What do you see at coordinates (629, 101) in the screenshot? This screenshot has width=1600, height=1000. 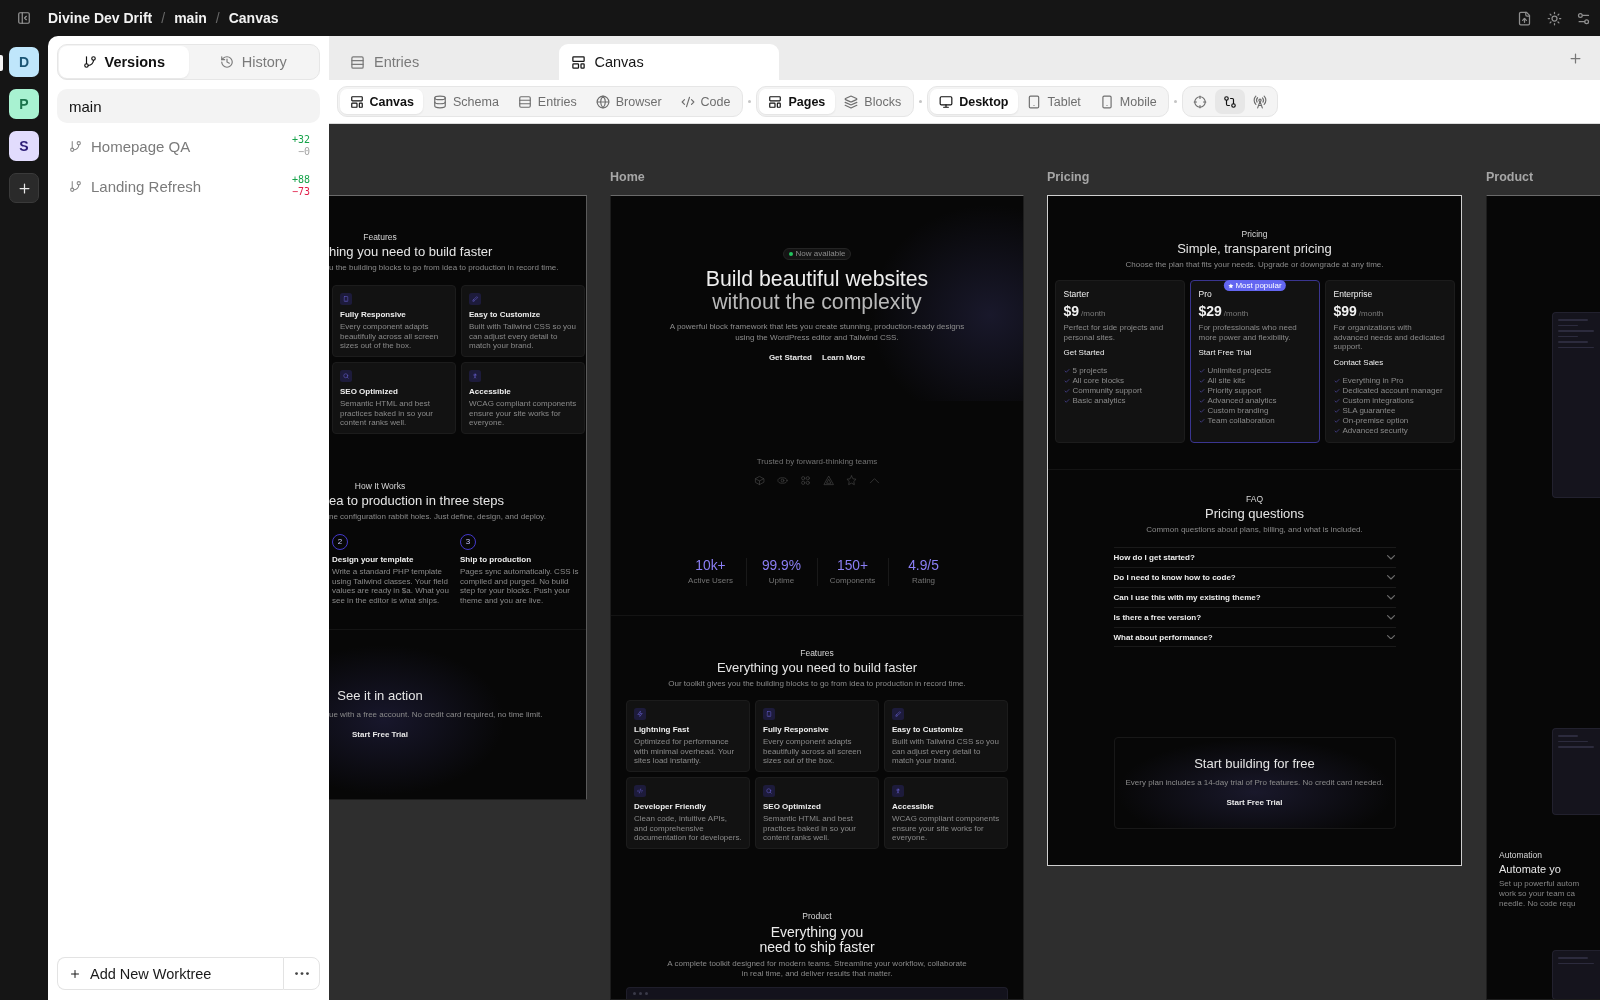 I see `view-tab: Browser` at bounding box center [629, 101].